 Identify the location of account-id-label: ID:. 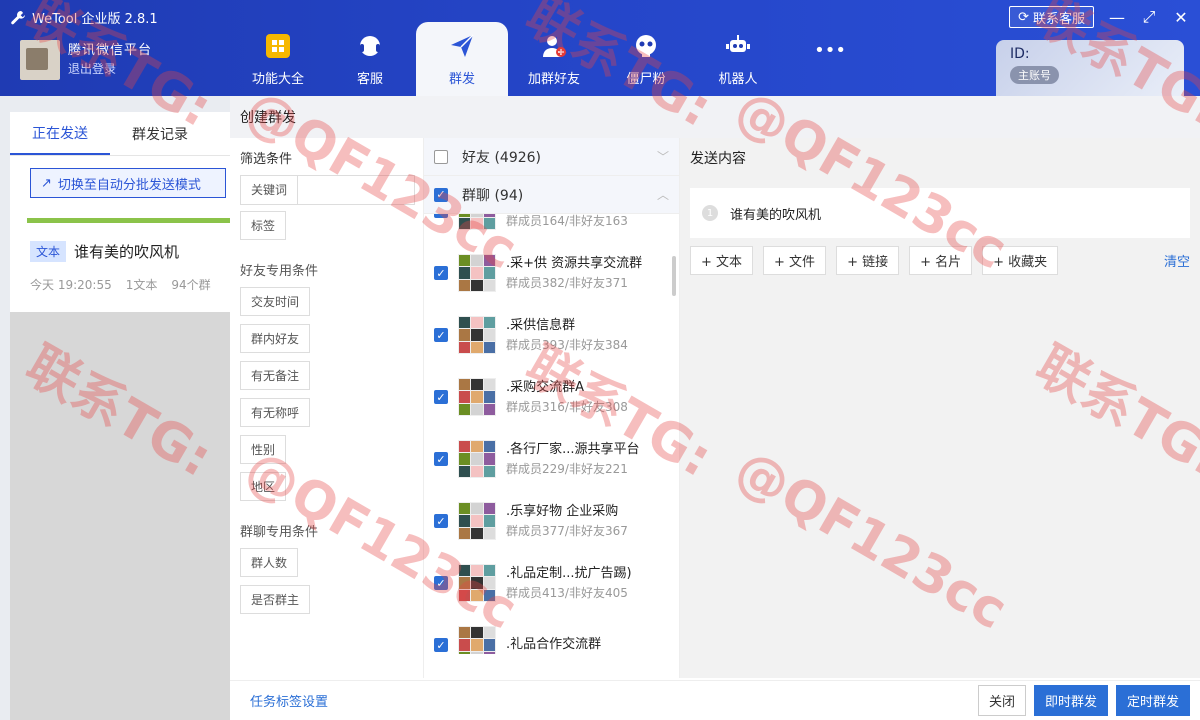
(1020, 54).